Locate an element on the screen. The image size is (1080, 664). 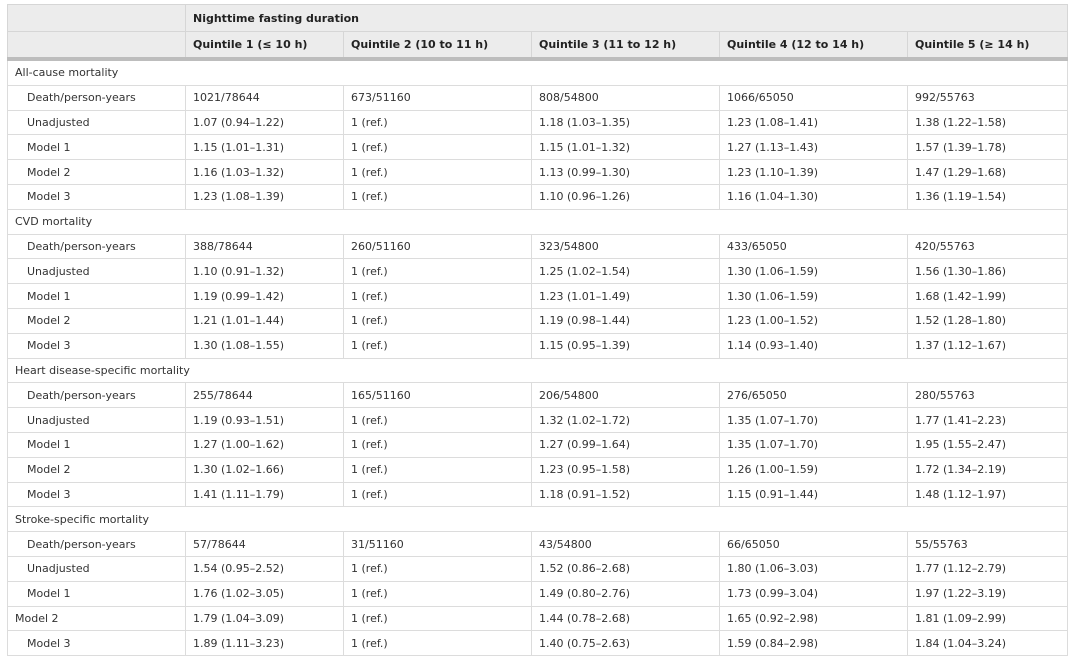
table-cell-quintile-3: 1.10 (0.96–1.26) is located at coordinates (625, 196).